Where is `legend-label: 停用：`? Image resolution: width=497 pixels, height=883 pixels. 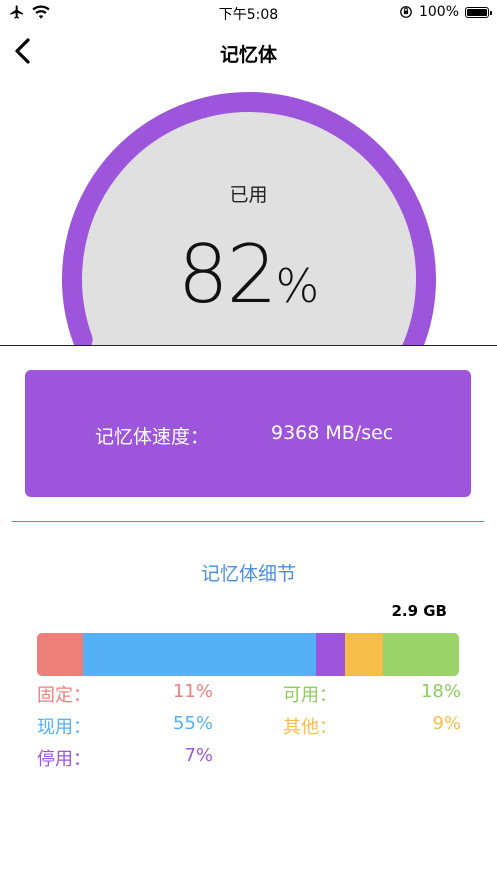
legend-label: 停用： is located at coordinates (64, 759).